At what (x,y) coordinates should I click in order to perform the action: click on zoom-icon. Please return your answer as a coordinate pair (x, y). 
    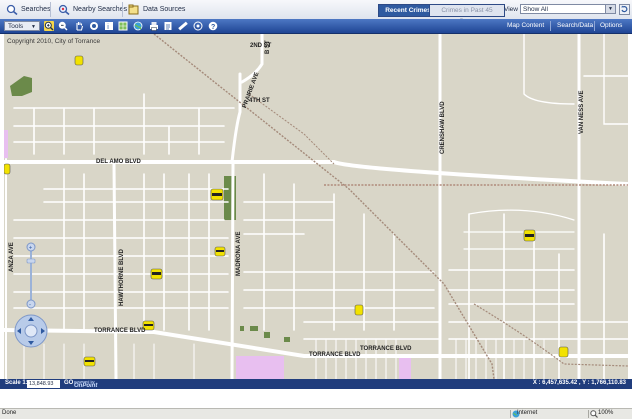
    Looking at the image, I should click on (594, 414).